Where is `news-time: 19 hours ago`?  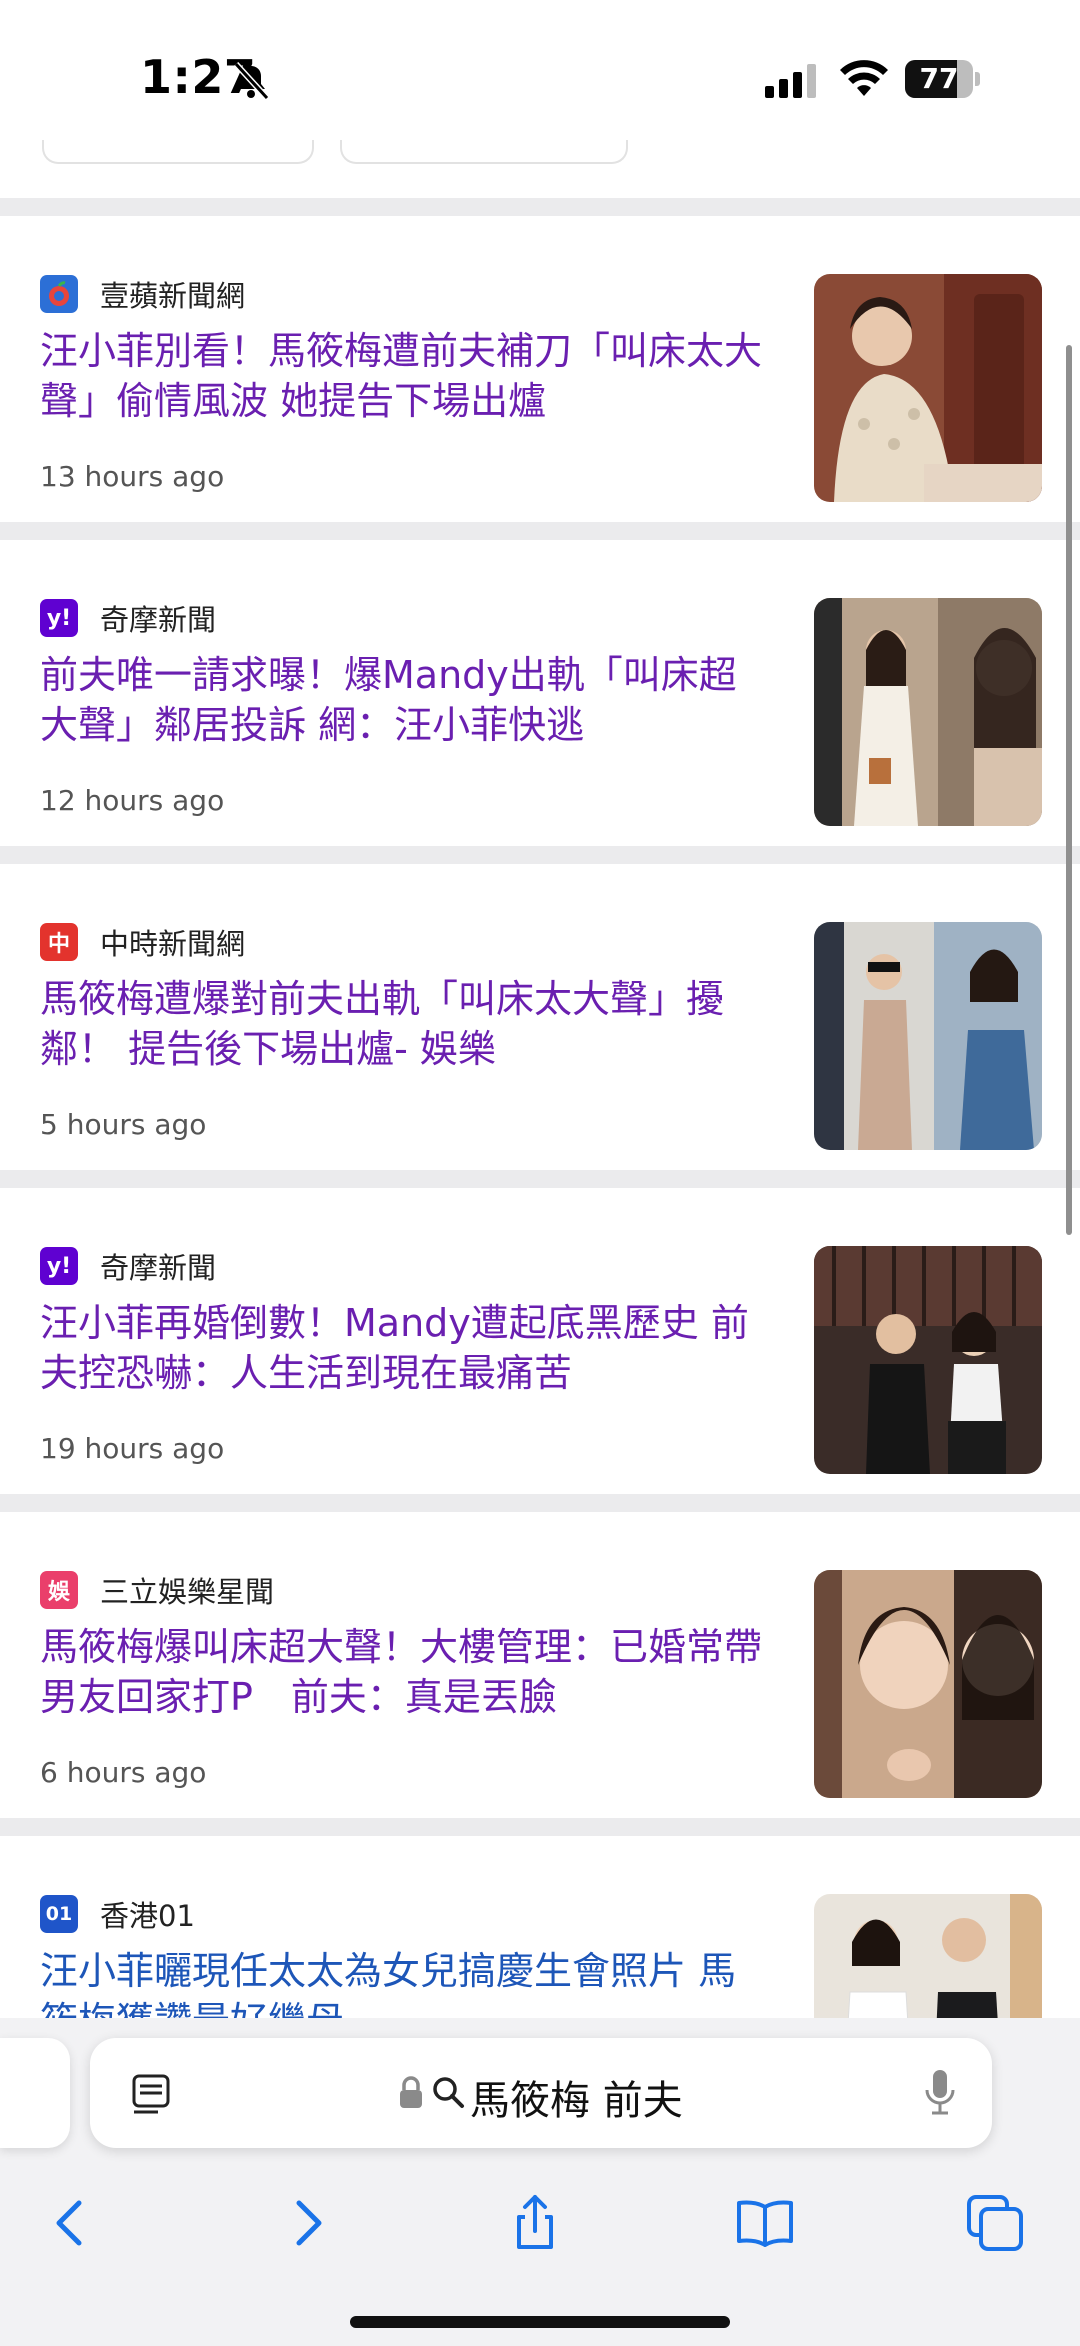 news-time: 19 hours ago is located at coordinates (132, 1448).